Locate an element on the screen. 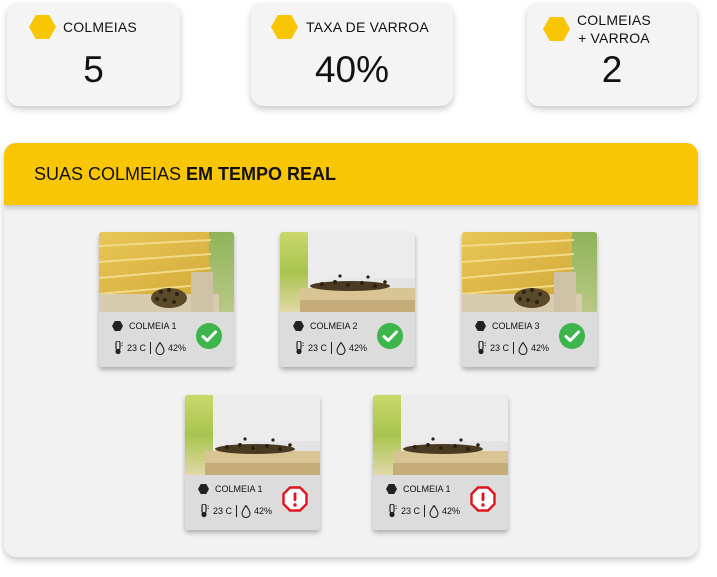 This screenshot has height=577, width=717. stat-card-header: COLMEIAS + VARROA is located at coordinates (597, 29).